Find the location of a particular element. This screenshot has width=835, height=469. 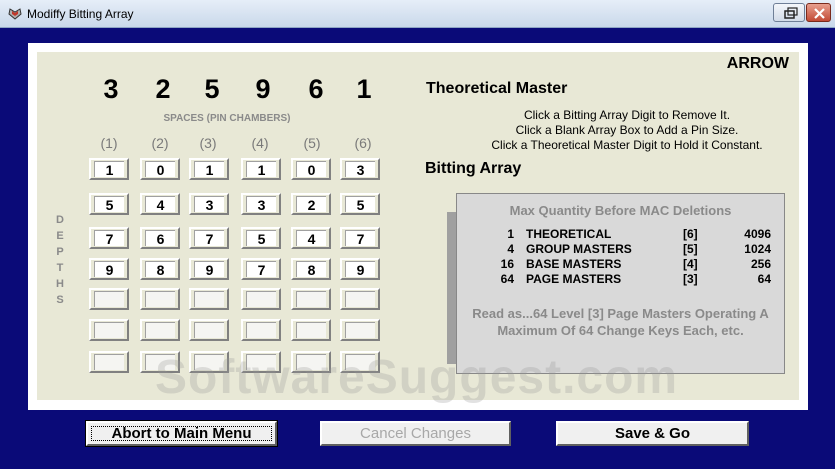

array-cell-value: 3 is located at coordinates (209, 204).